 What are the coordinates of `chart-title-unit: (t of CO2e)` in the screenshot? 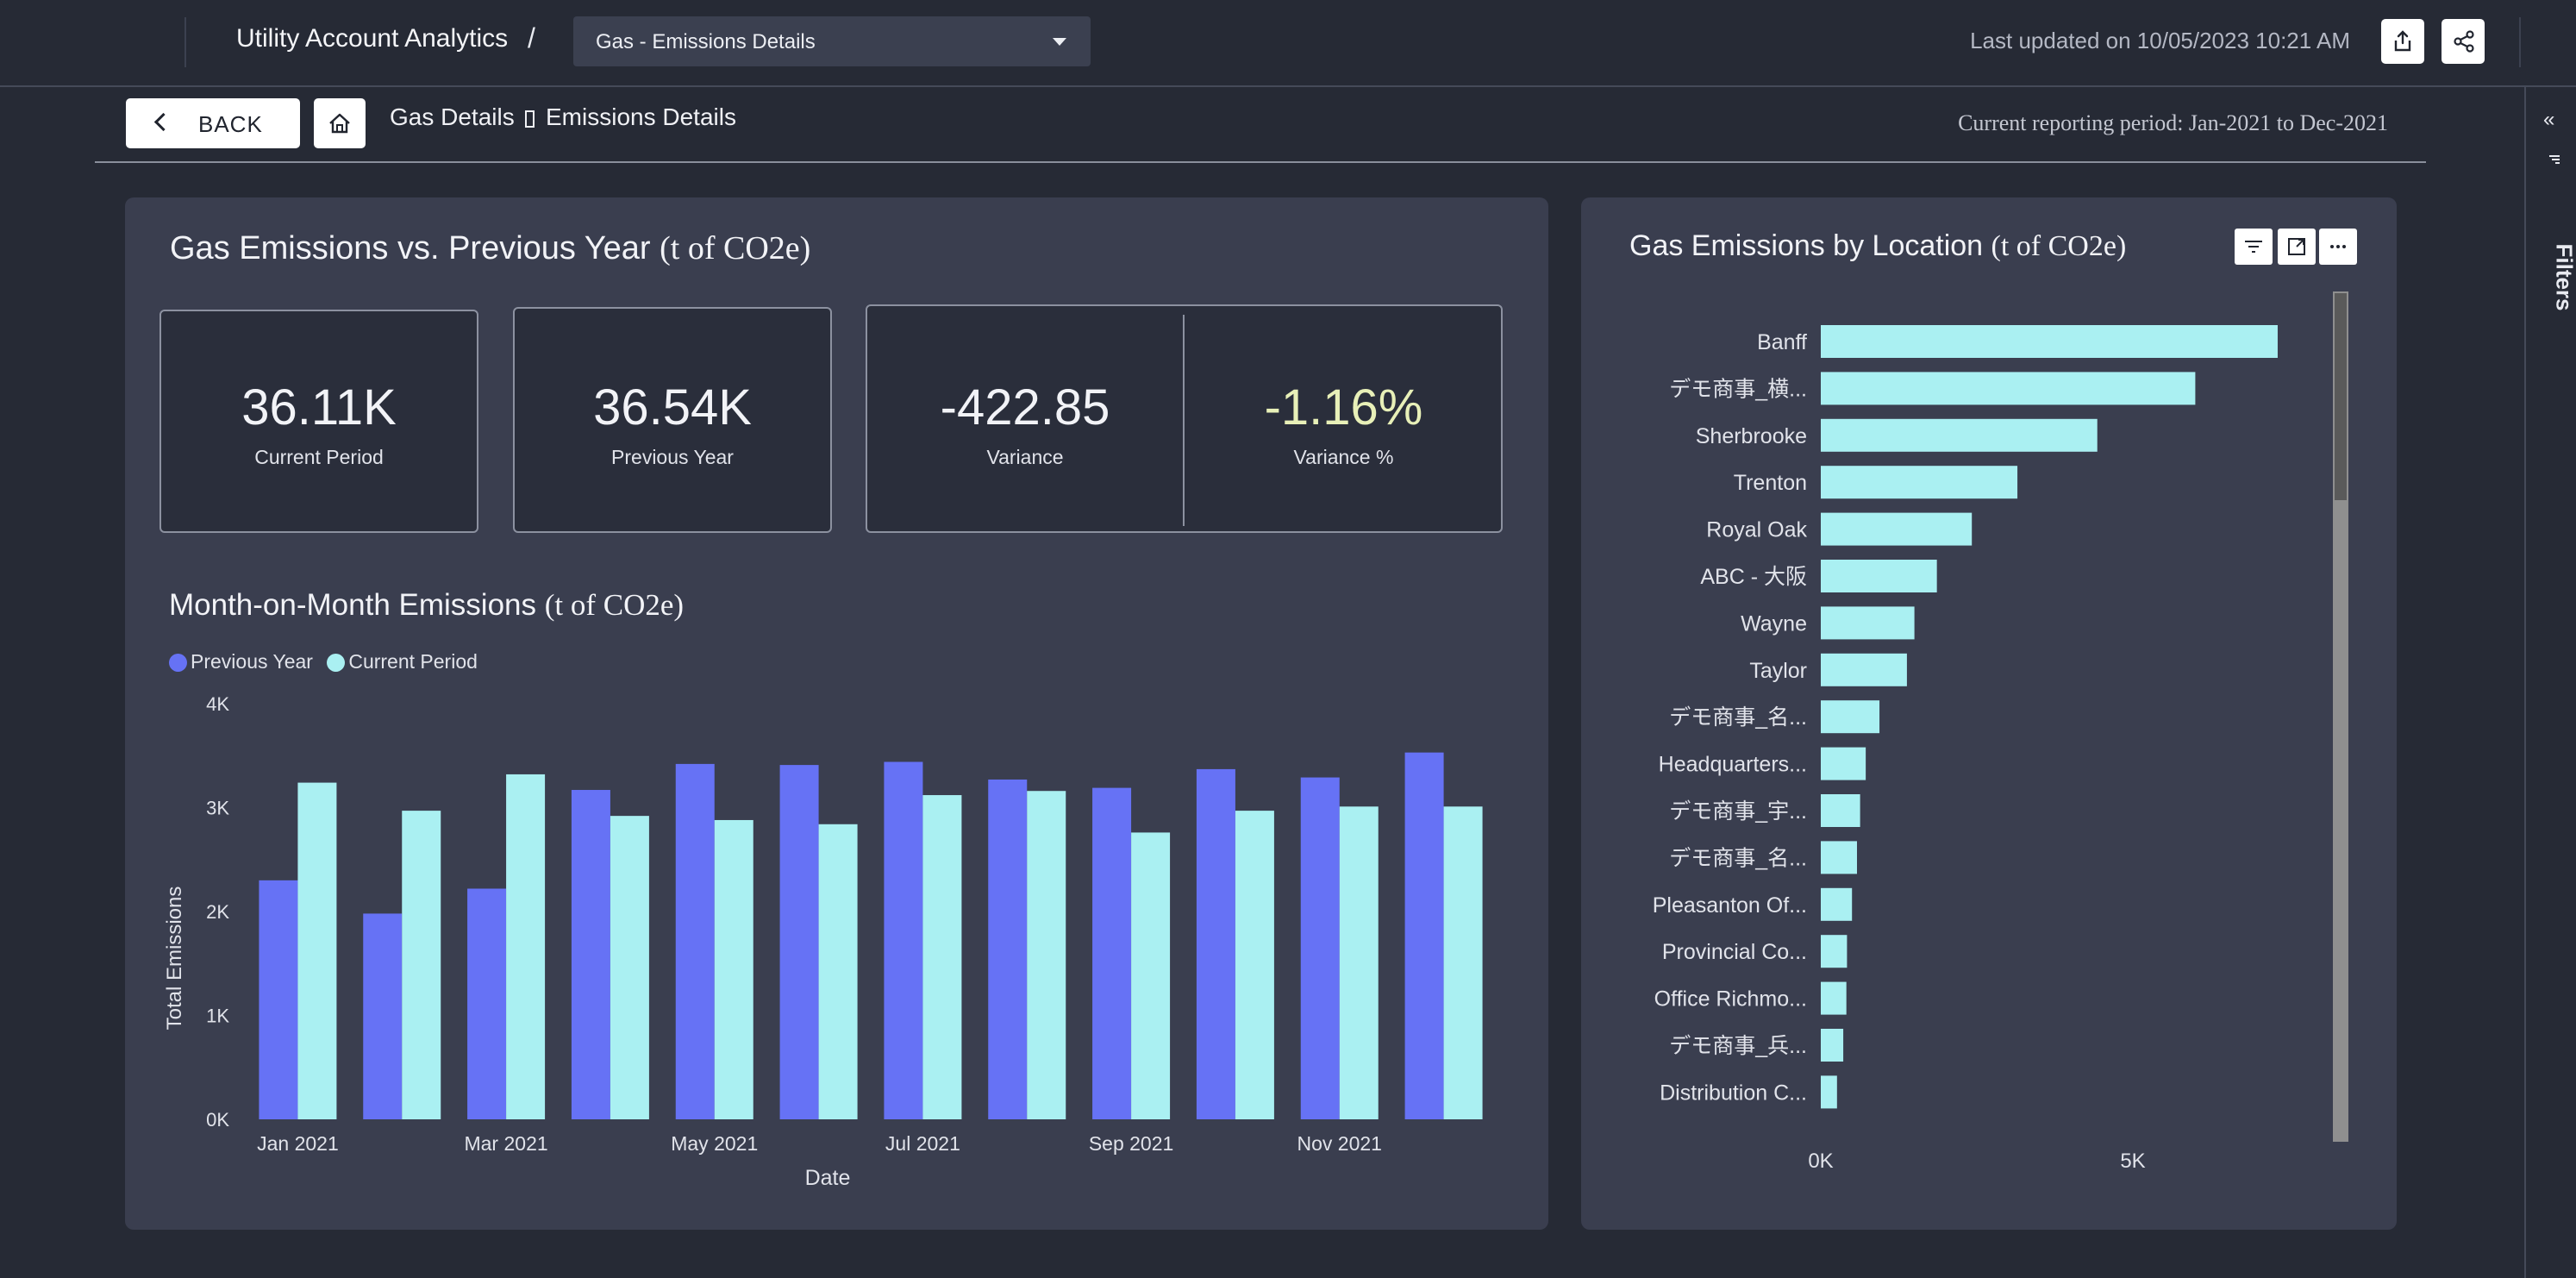 It's located at (614, 605).